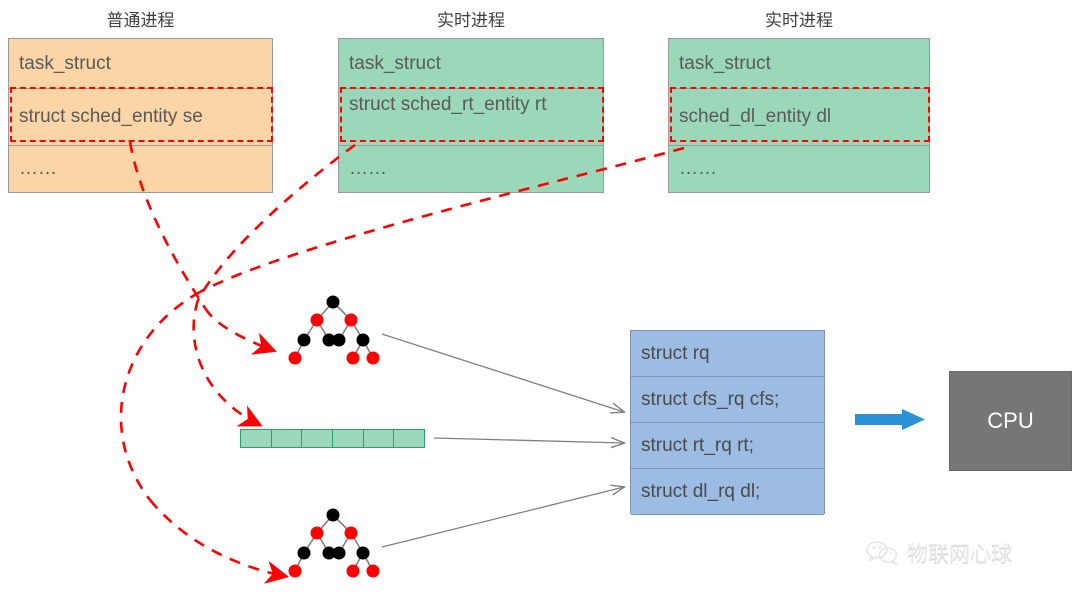 The width and height of the screenshot is (1080, 596). What do you see at coordinates (528, 440) in the screenshot?
I see `connector-rt-array-to-rq` at bounding box center [528, 440].